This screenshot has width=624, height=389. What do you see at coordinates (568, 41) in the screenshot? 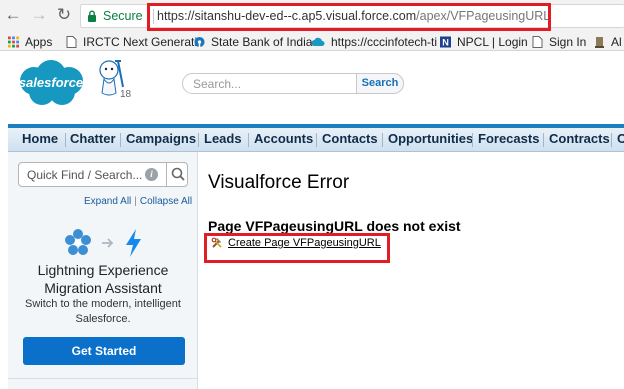
I see `bookmark-label: Sign In` at bounding box center [568, 41].